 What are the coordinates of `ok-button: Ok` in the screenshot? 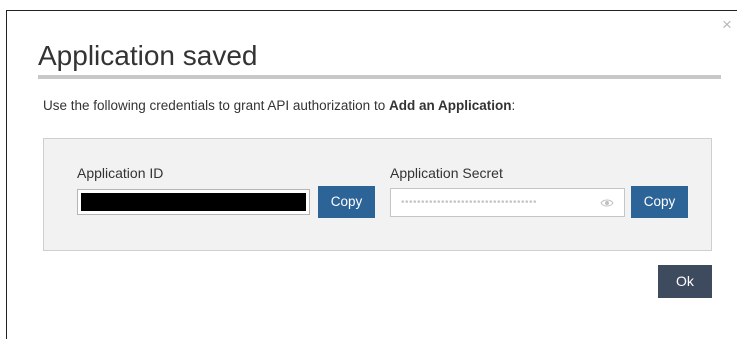 It's located at (685, 281).